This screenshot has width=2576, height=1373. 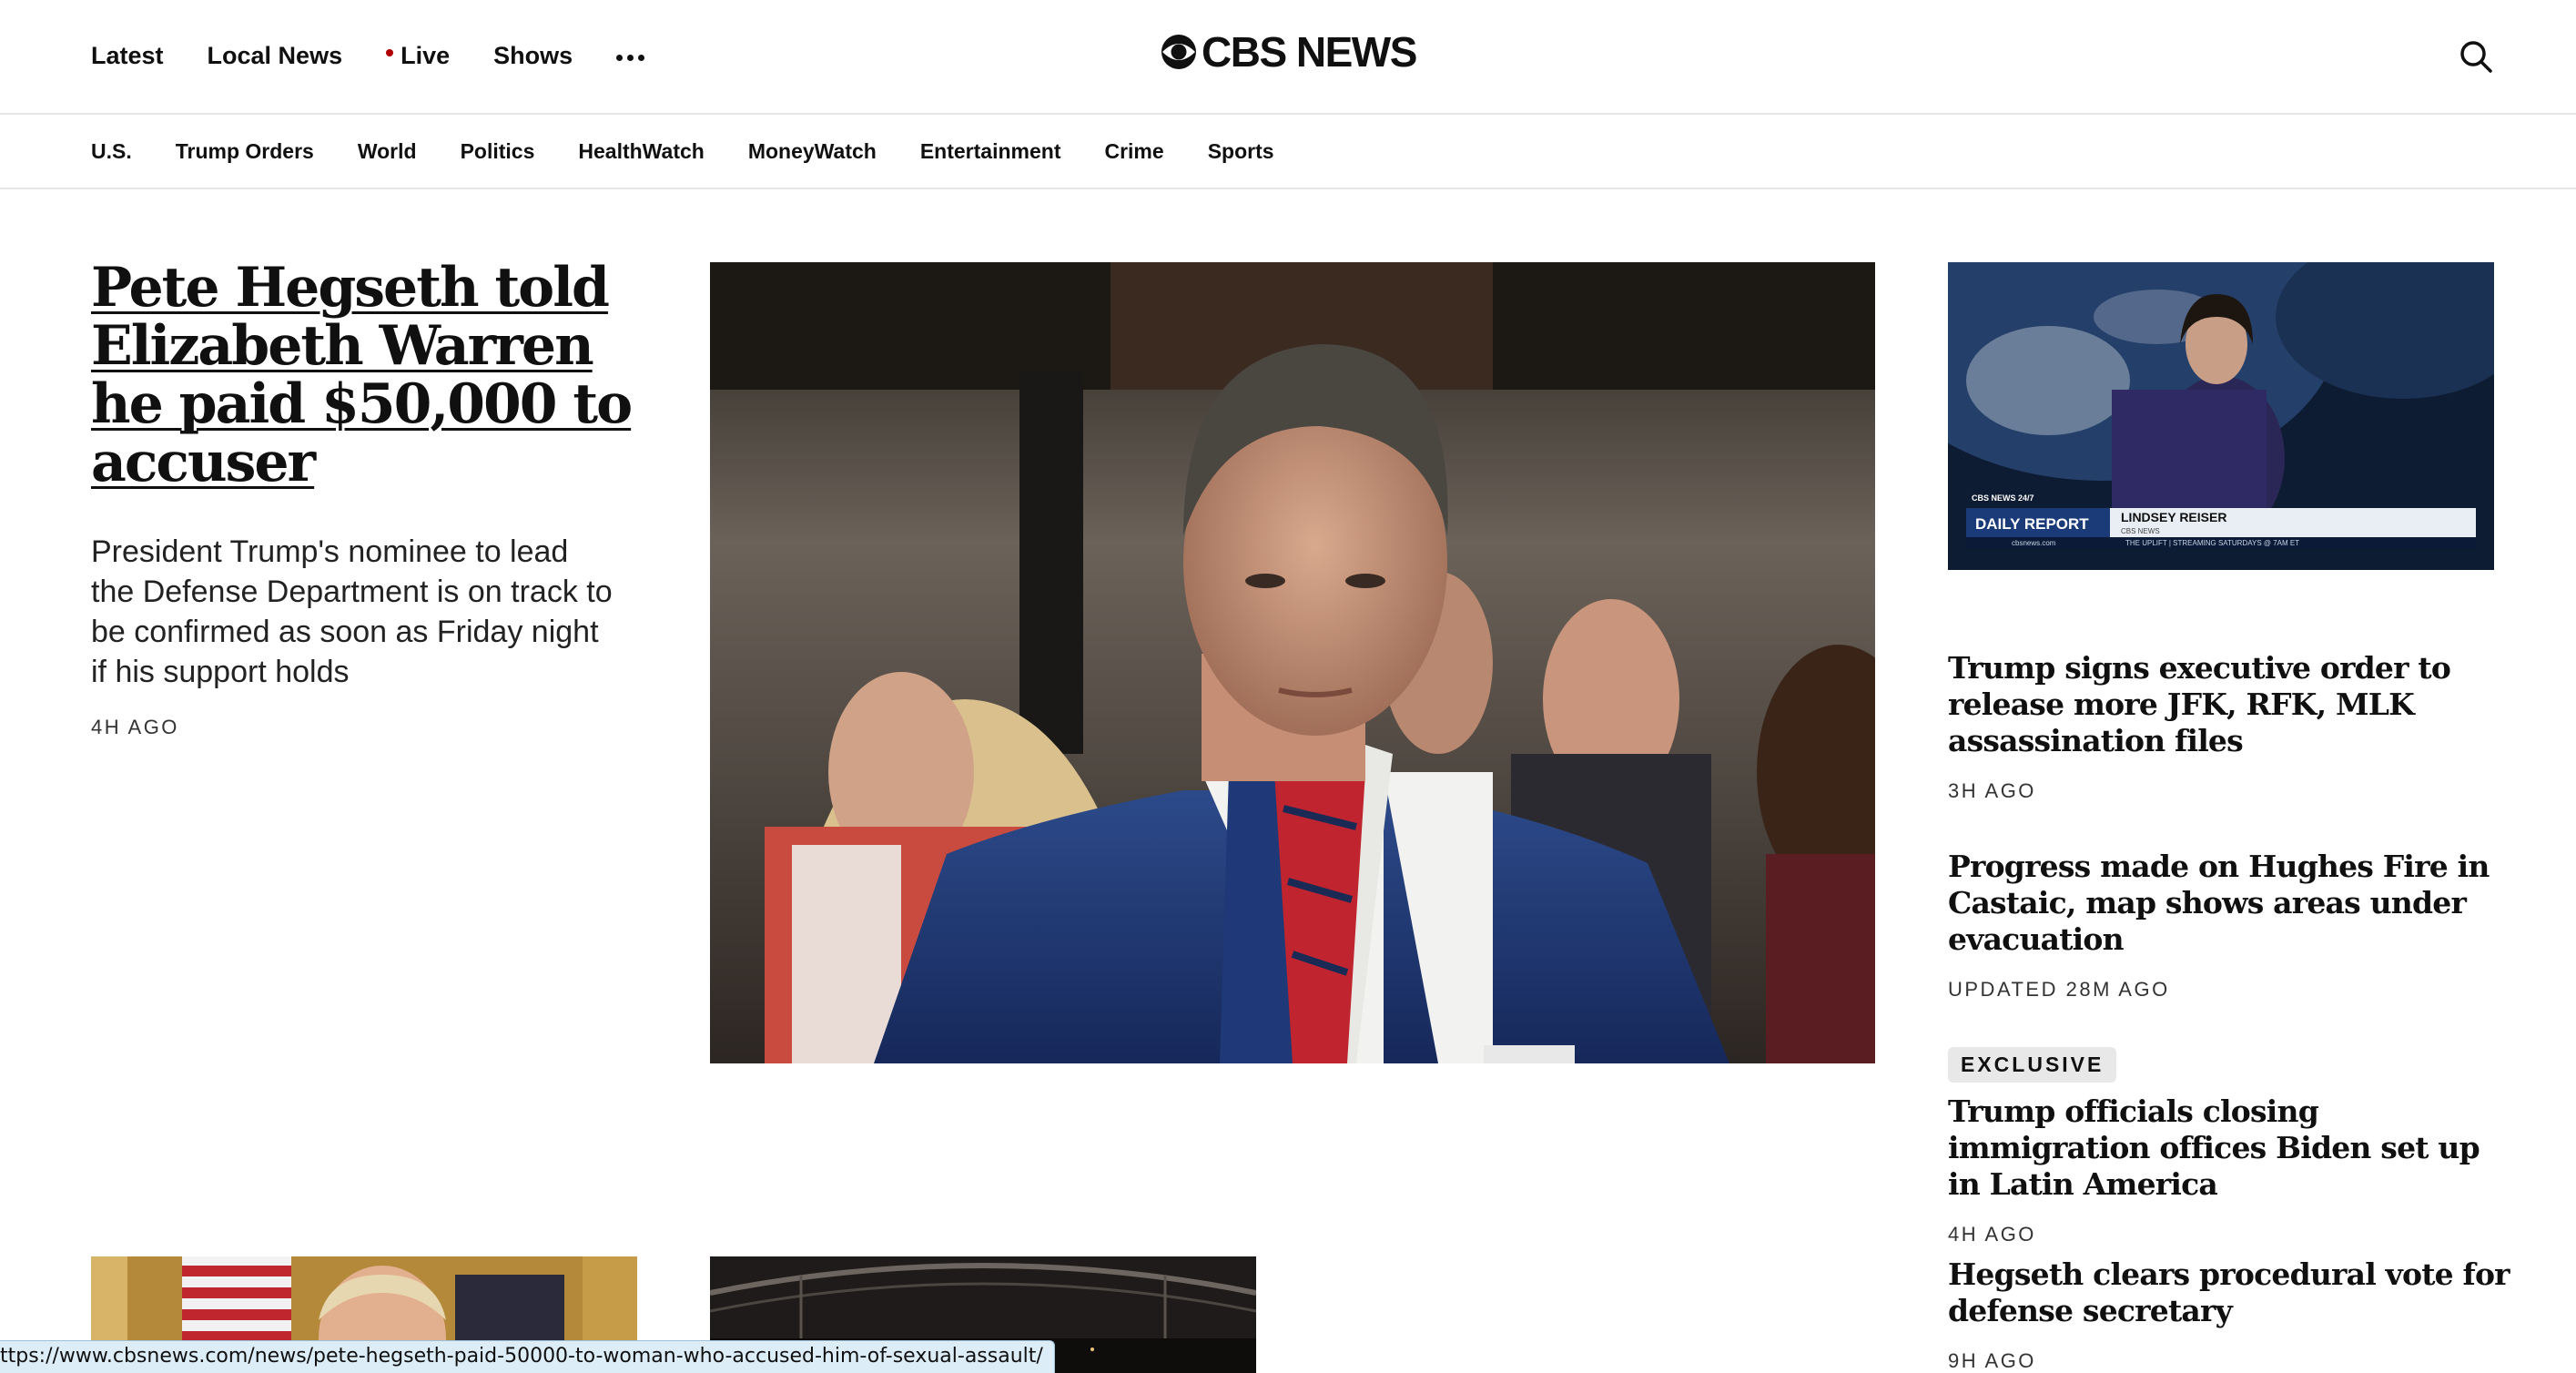 I want to click on section-crime: Crime, so click(x=1133, y=151).